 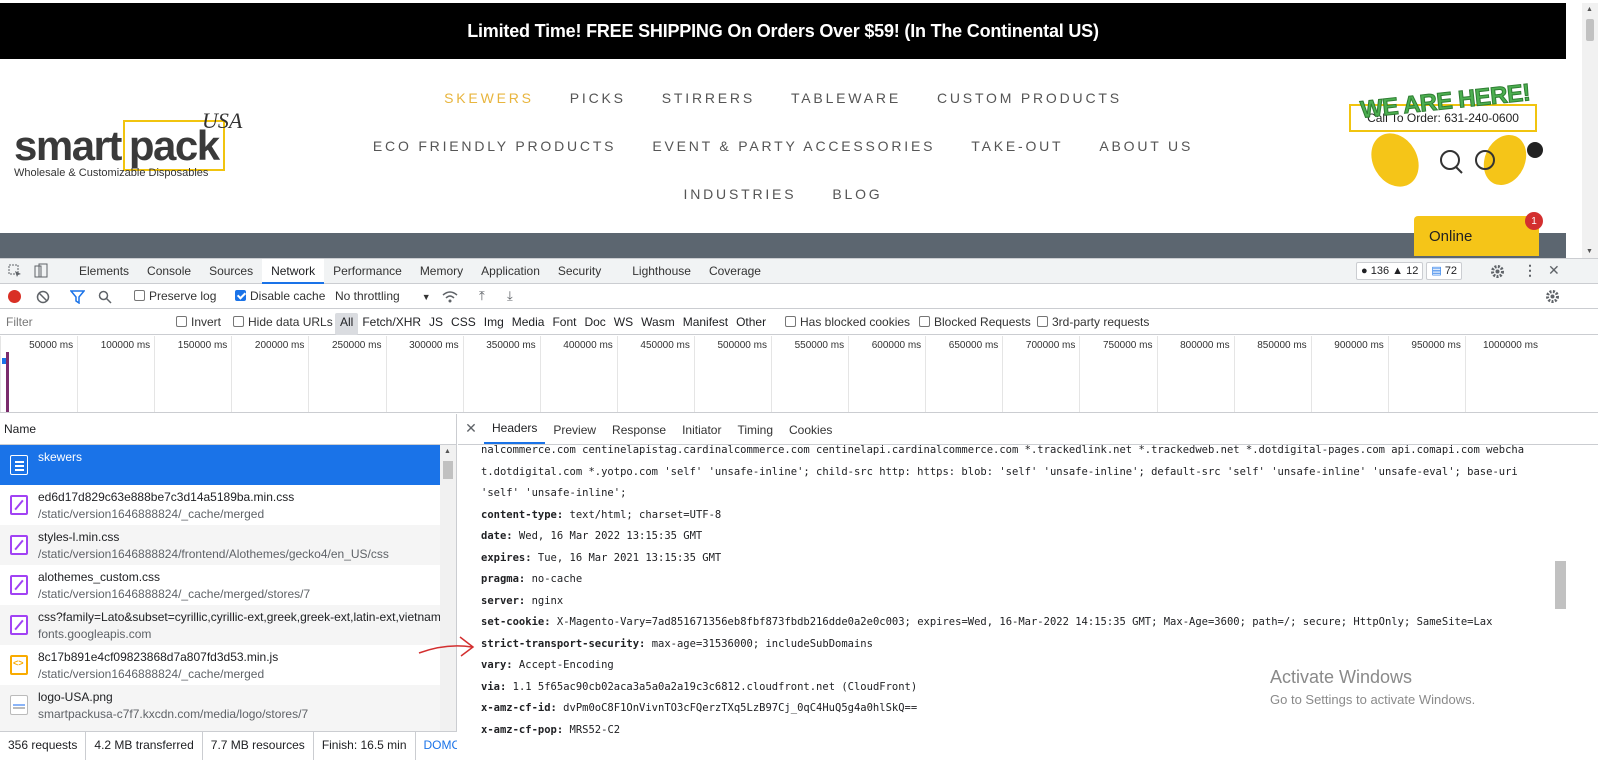 What do you see at coordinates (283, 322) in the screenshot?
I see `hide-data-urls-checkbox: Hide data URLs` at bounding box center [283, 322].